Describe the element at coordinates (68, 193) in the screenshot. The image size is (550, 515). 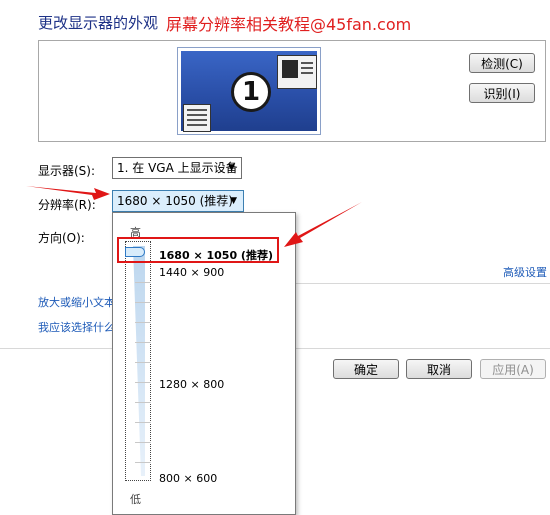
I see `annotation-arrow-left` at that location.